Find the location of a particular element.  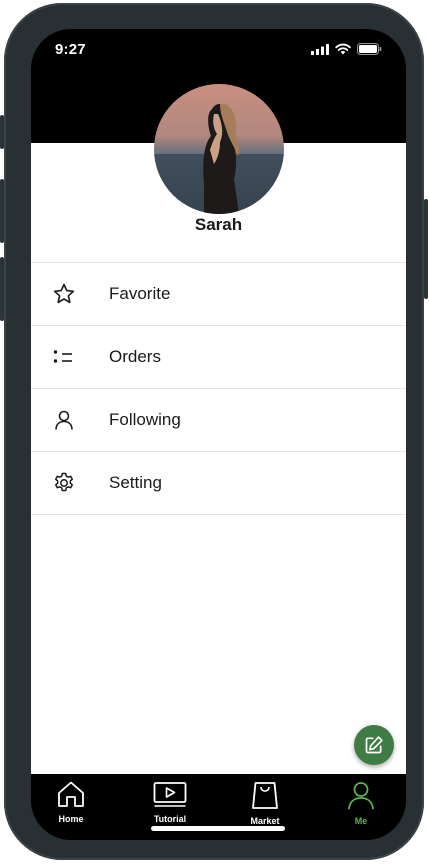

shopping-bag-icon is located at coordinates (265, 795).